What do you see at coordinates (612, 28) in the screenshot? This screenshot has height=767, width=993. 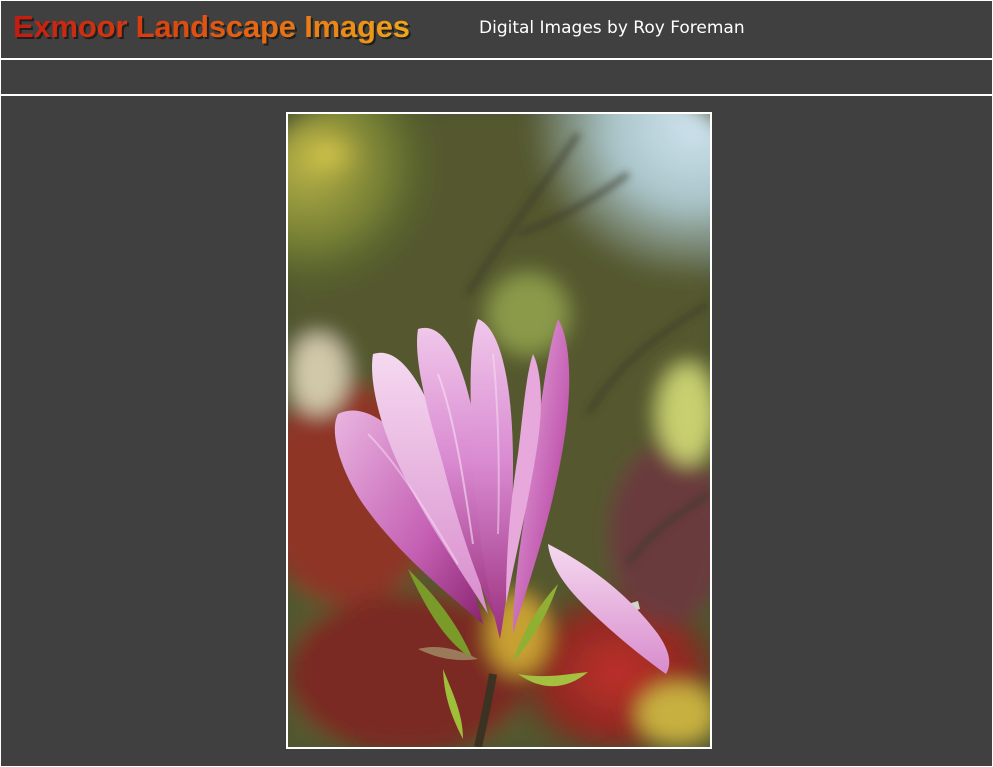 I see `site-subtitle: Digital Images by Roy Foreman` at bounding box center [612, 28].